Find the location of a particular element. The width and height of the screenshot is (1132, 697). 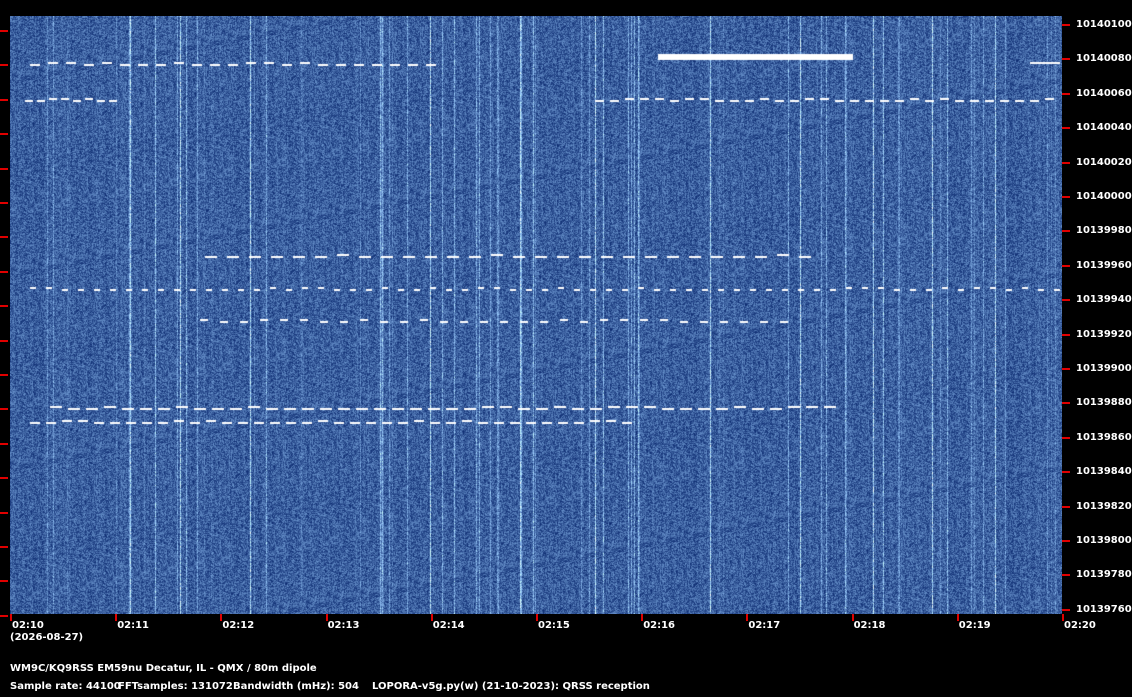

time-label: 02:16 is located at coordinates (659, 625).